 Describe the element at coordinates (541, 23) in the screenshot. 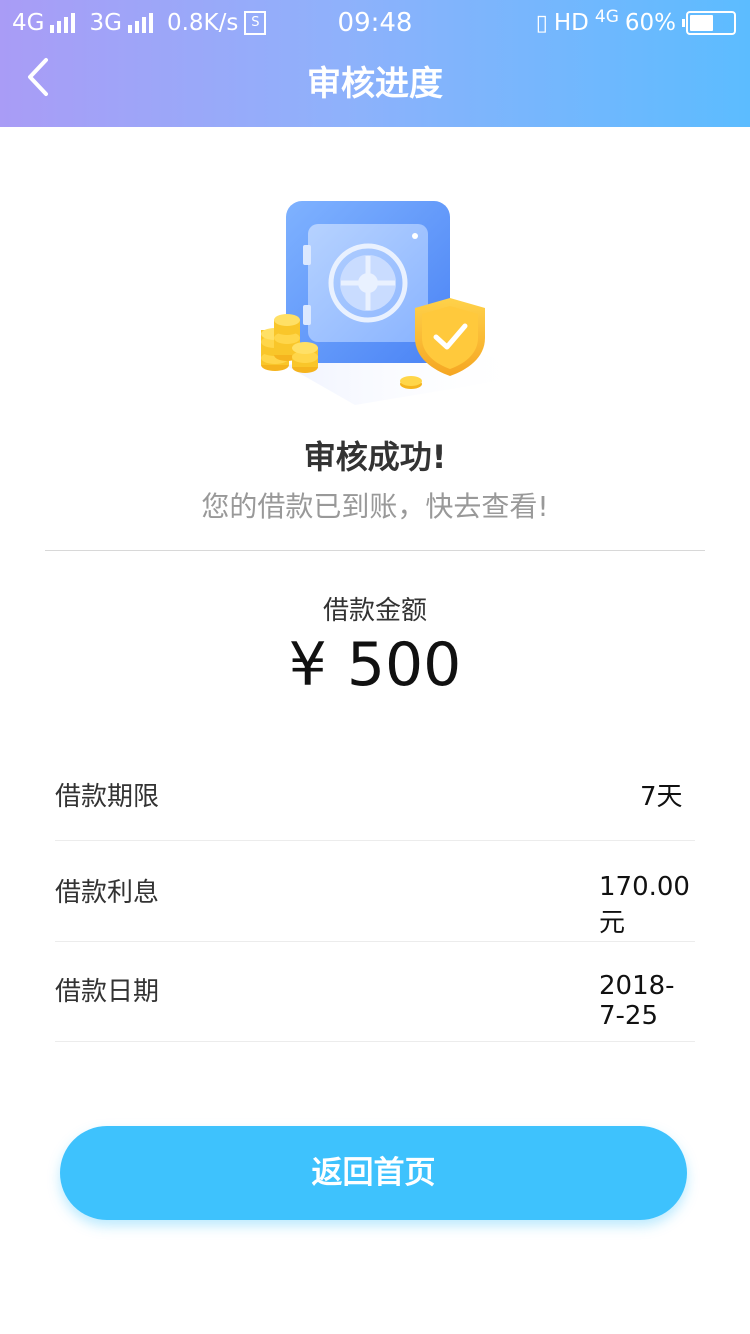

I see `vibrate-icon: ▯` at that location.